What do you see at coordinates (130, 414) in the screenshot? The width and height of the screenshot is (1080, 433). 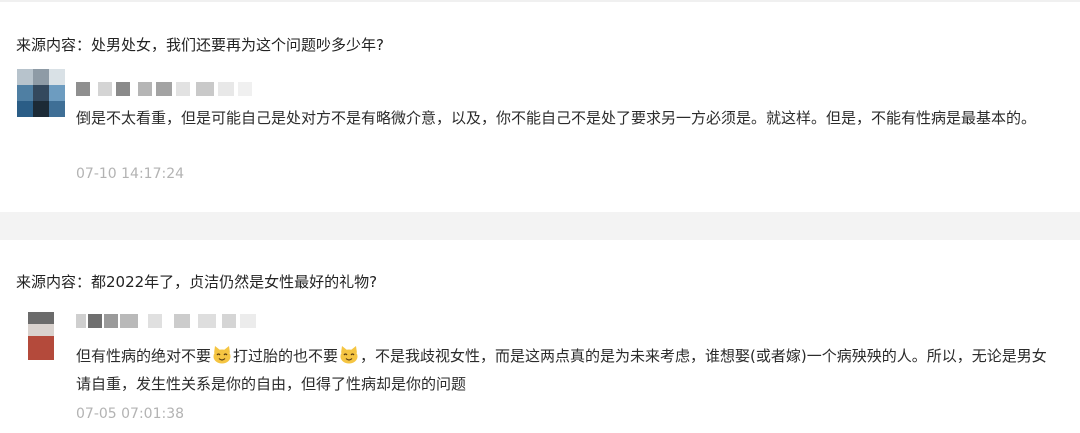 I see `comment-timestamp: 07-05 07:01:38` at bounding box center [130, 414].